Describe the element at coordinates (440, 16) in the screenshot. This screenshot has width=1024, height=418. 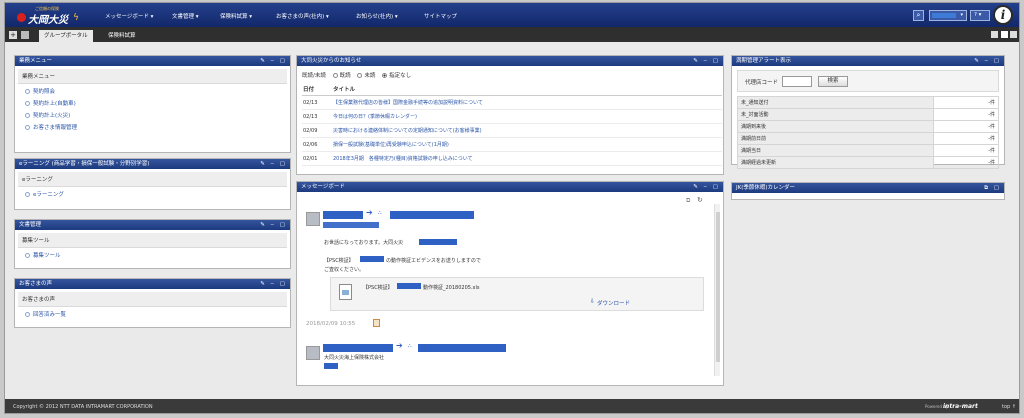
I see `nav-sitemap: サイトマップ` at that location.